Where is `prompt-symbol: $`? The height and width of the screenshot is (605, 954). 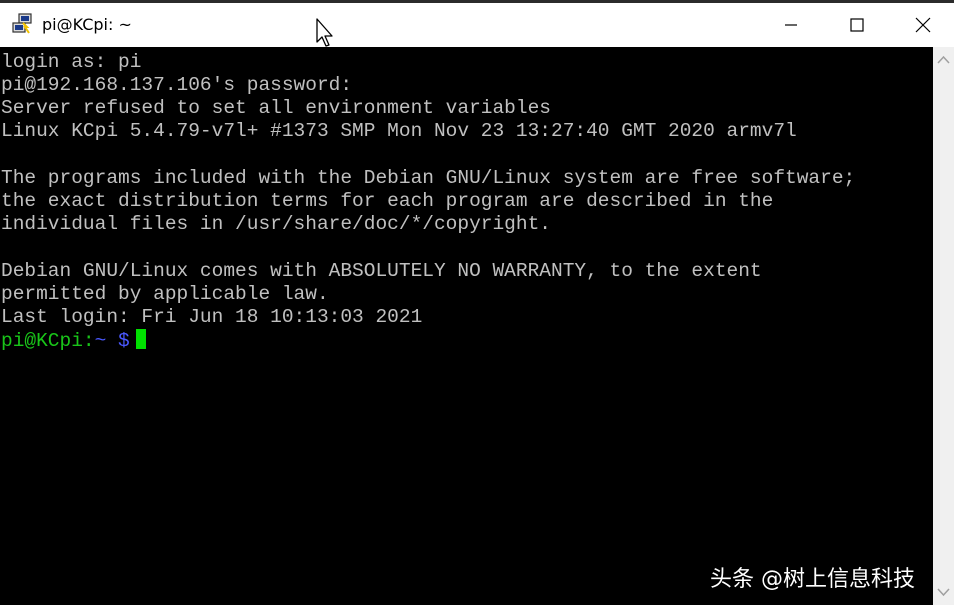
prompt-symbol: $ is located at coordinates (124, 341).